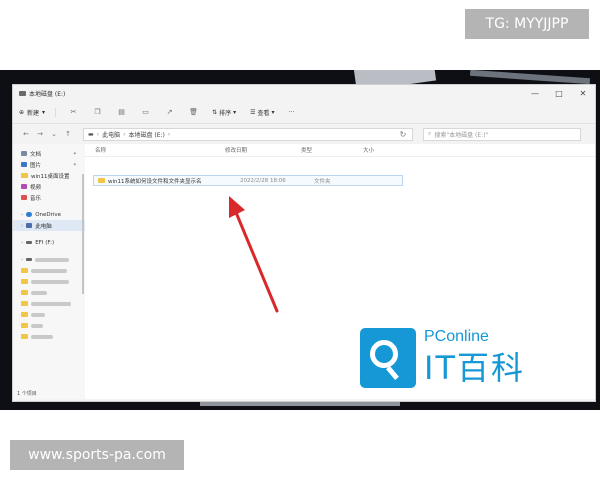 The width and height of the screenshot is (600, 480). I want to click on cut-icon: ✂, so click(73, 112).